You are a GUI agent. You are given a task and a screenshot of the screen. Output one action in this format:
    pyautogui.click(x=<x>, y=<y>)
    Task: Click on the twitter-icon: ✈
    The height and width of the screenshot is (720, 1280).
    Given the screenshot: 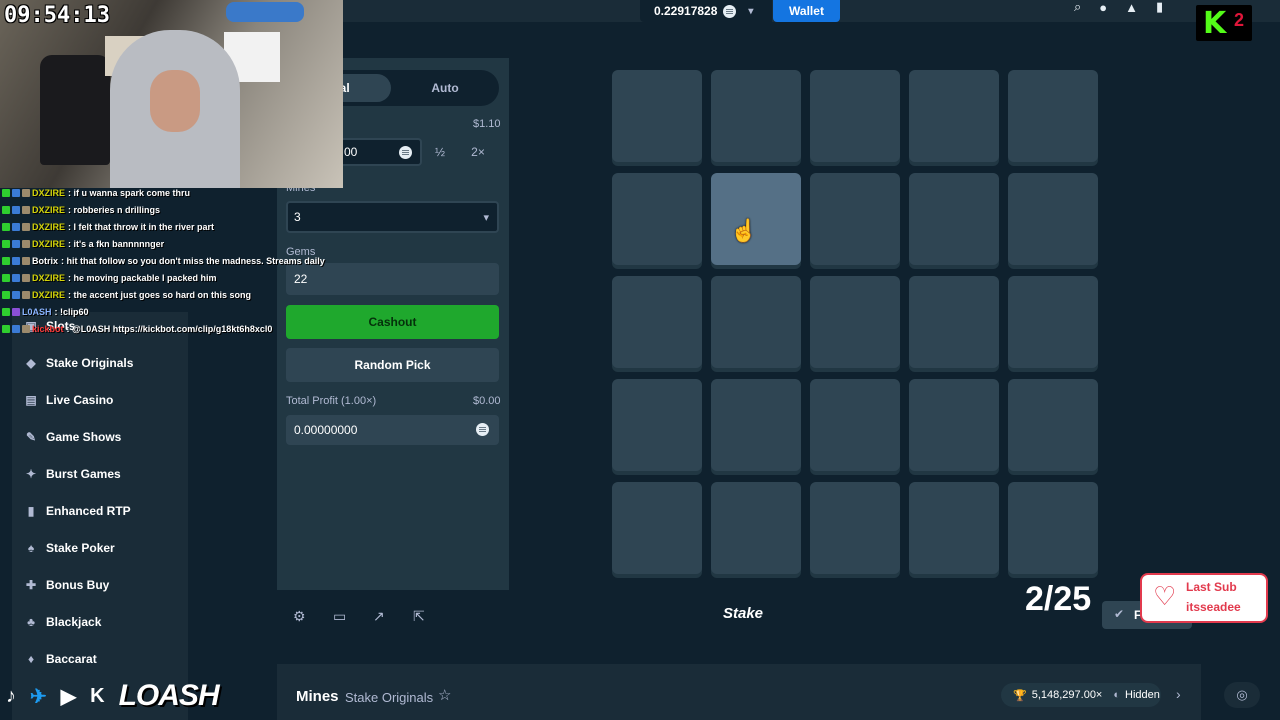 What is the action you would take?
    pyautogui.click(x=38, y=696)
    